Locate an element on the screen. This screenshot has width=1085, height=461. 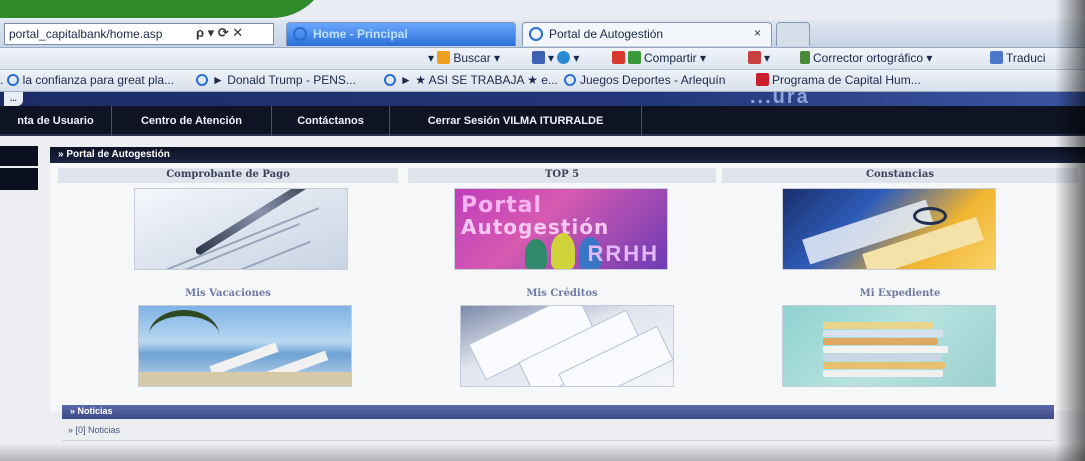
cell-header: Mis Créditos is located at coordinates (562, 293).